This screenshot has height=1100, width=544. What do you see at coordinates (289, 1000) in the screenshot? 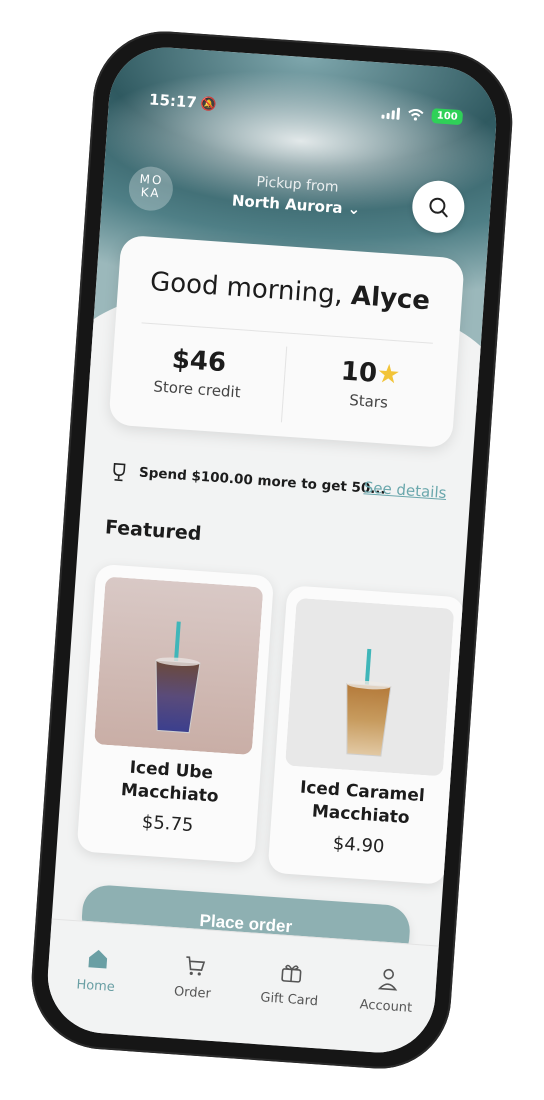
I see `tab-gift-card-label: Gift Card` at bounding box center [289, 1000].